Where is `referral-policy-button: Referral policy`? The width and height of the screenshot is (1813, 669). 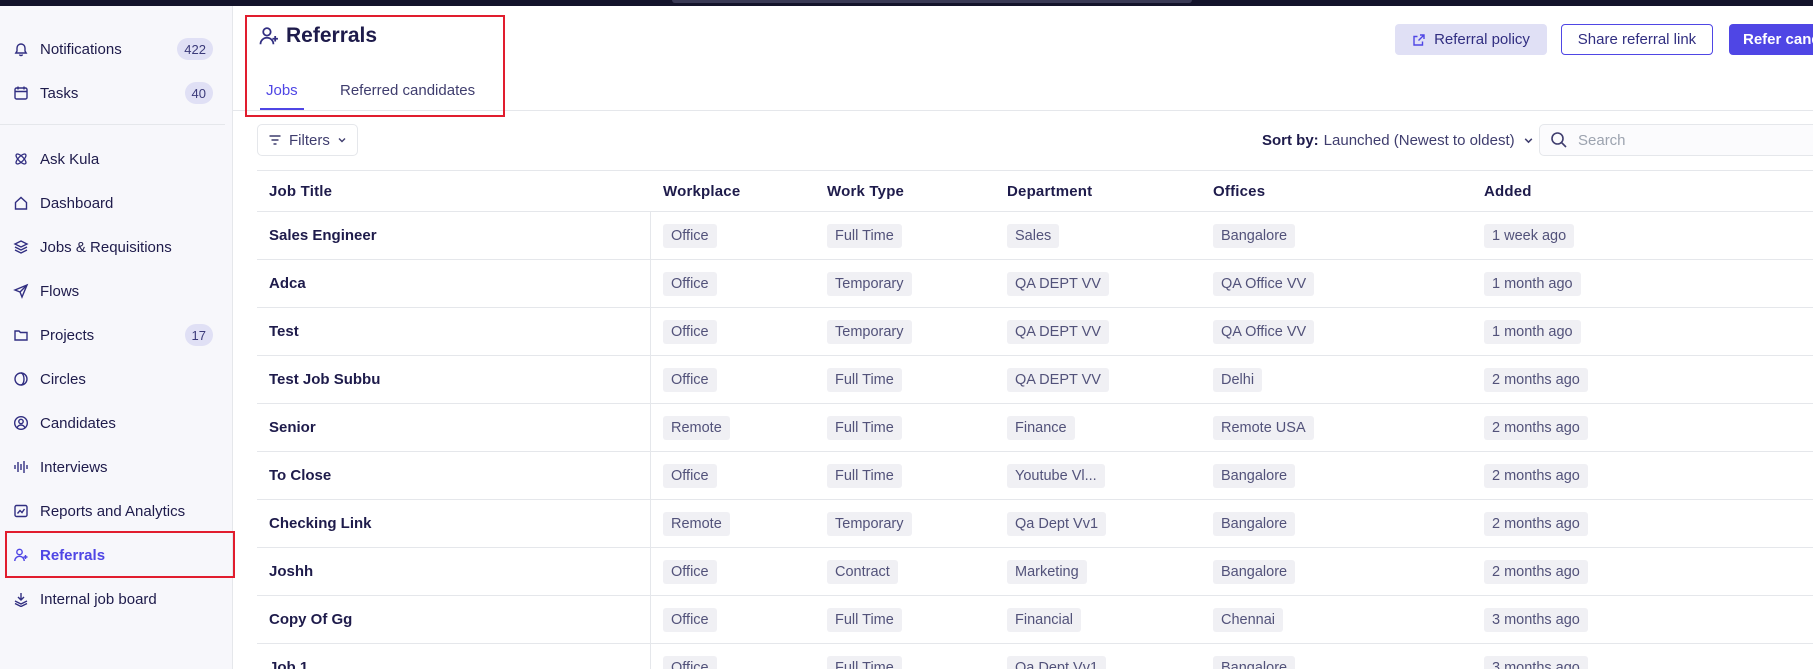
referral-policy-button: Referral policy is located at coordinates (1471, 39).